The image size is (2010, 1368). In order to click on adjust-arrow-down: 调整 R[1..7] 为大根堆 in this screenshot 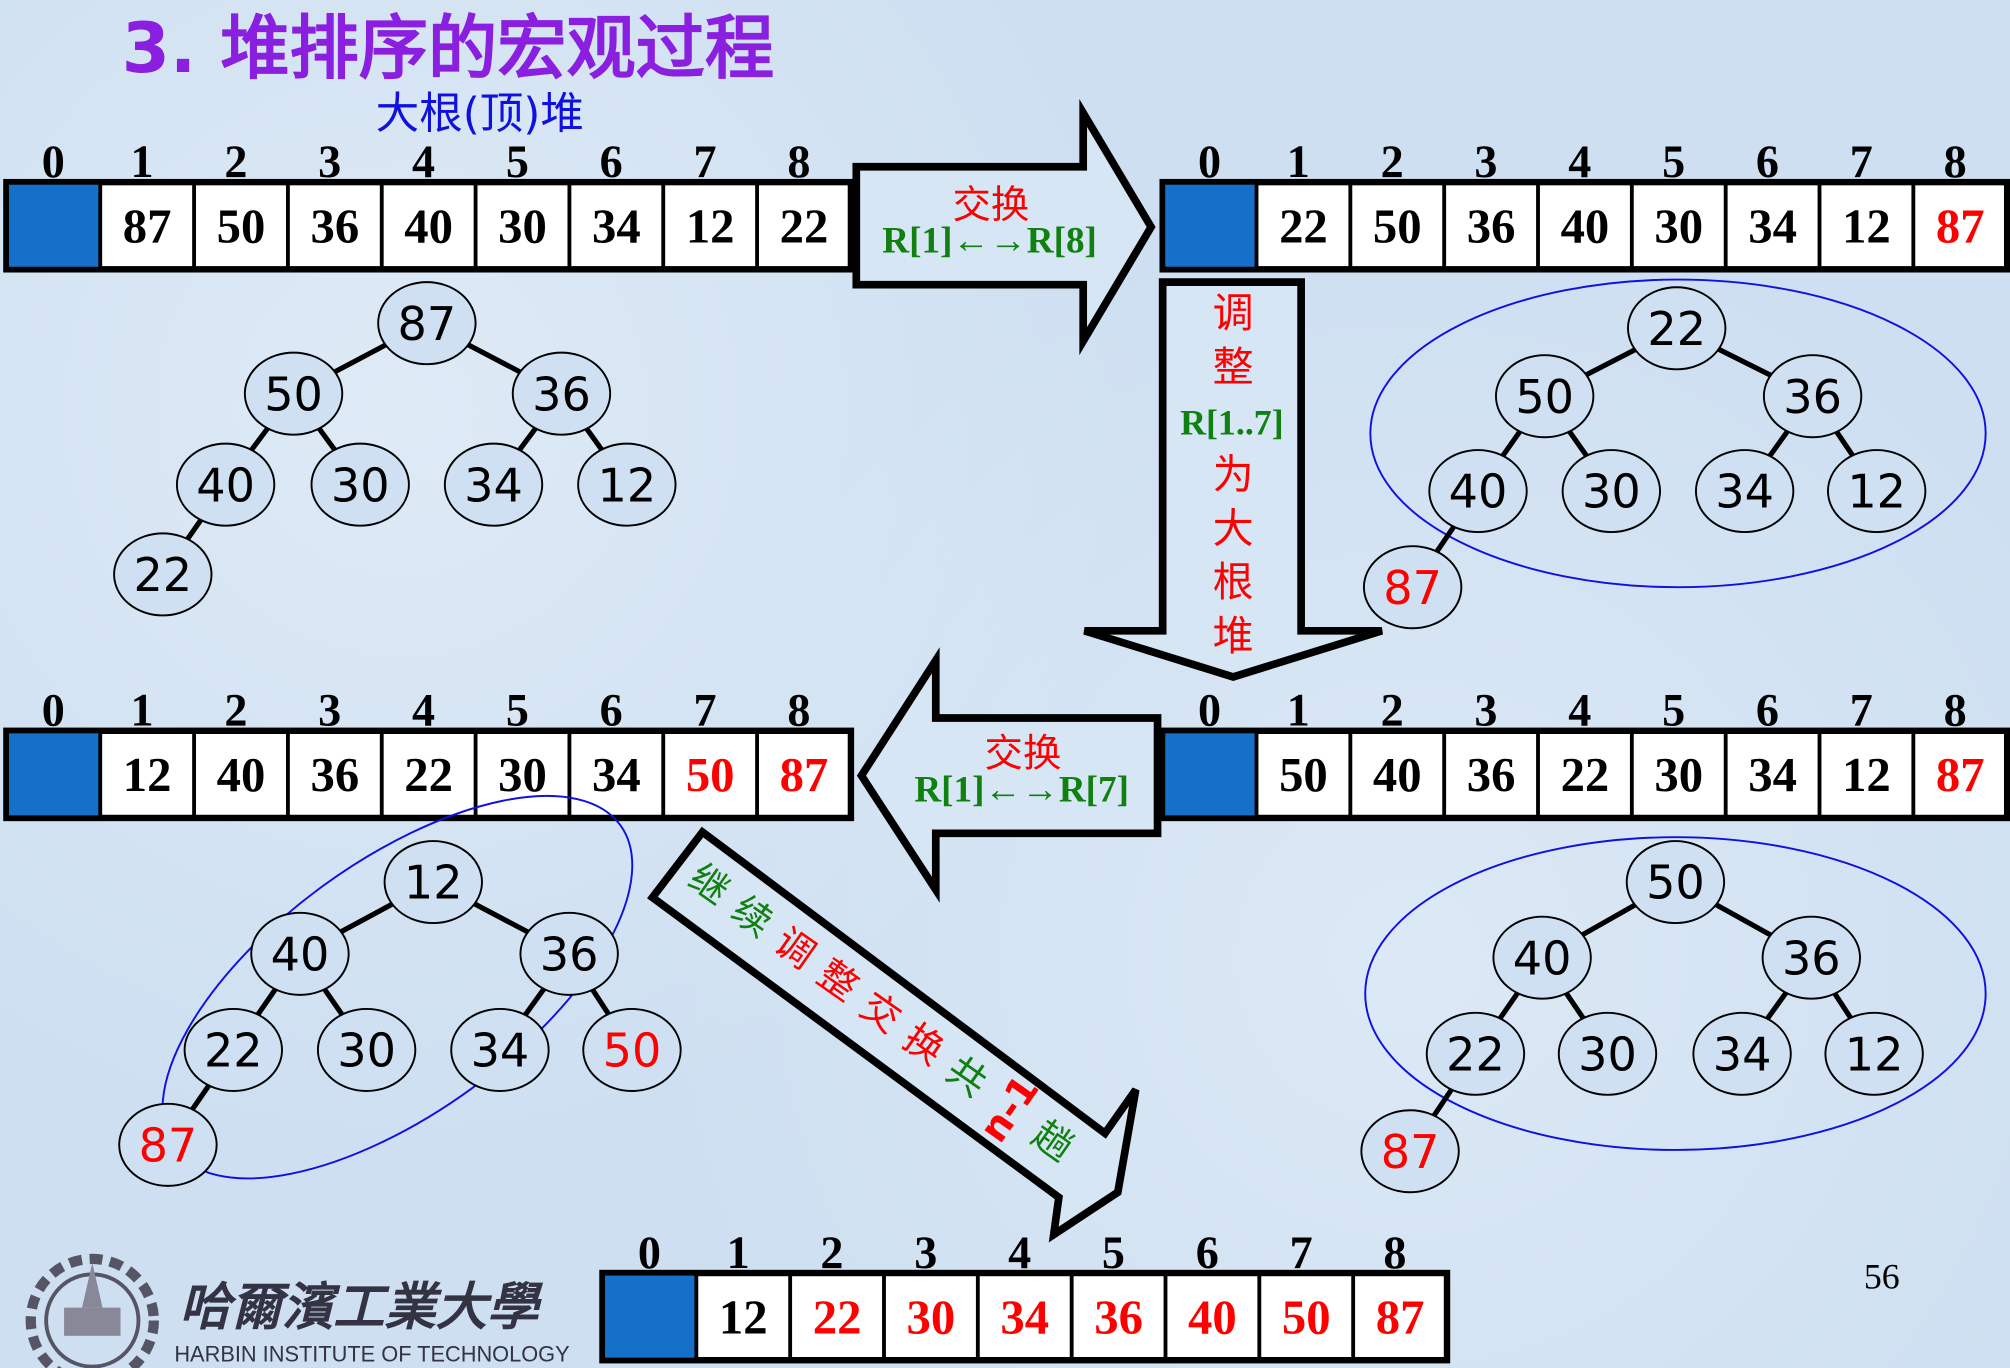, I will do `click(1233, 479)`.